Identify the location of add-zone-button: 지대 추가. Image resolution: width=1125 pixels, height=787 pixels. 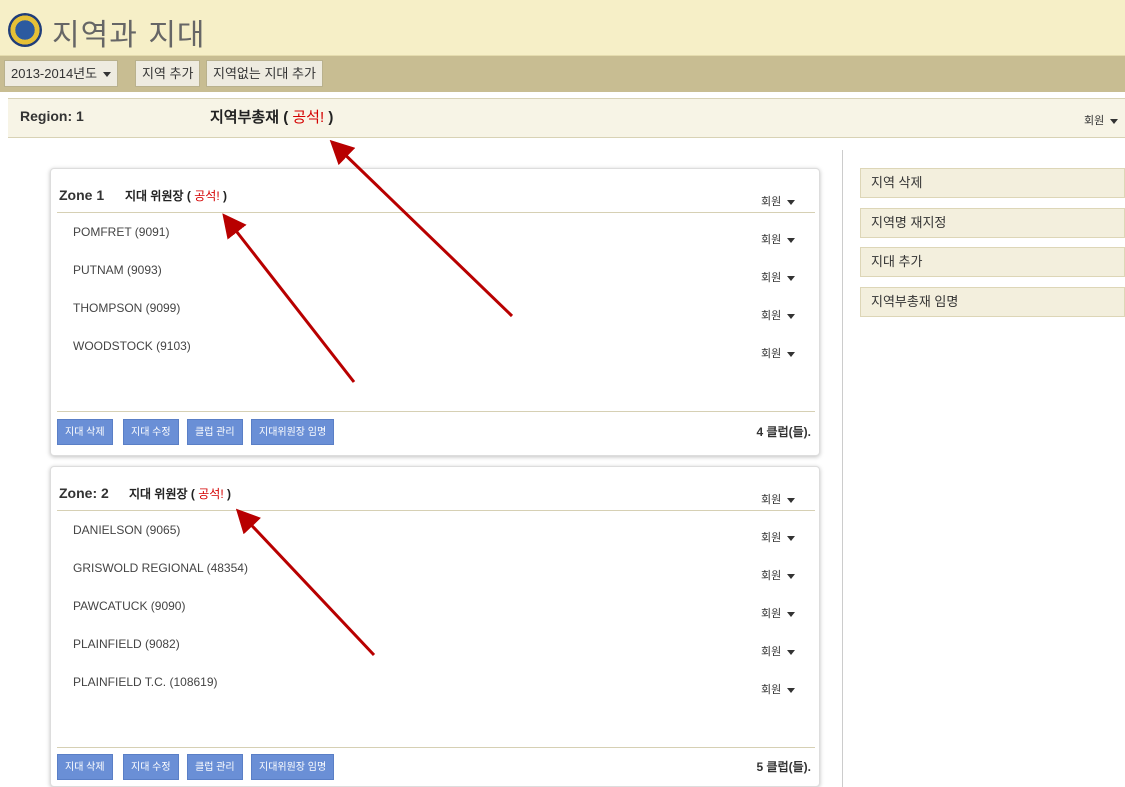
(992, 262).